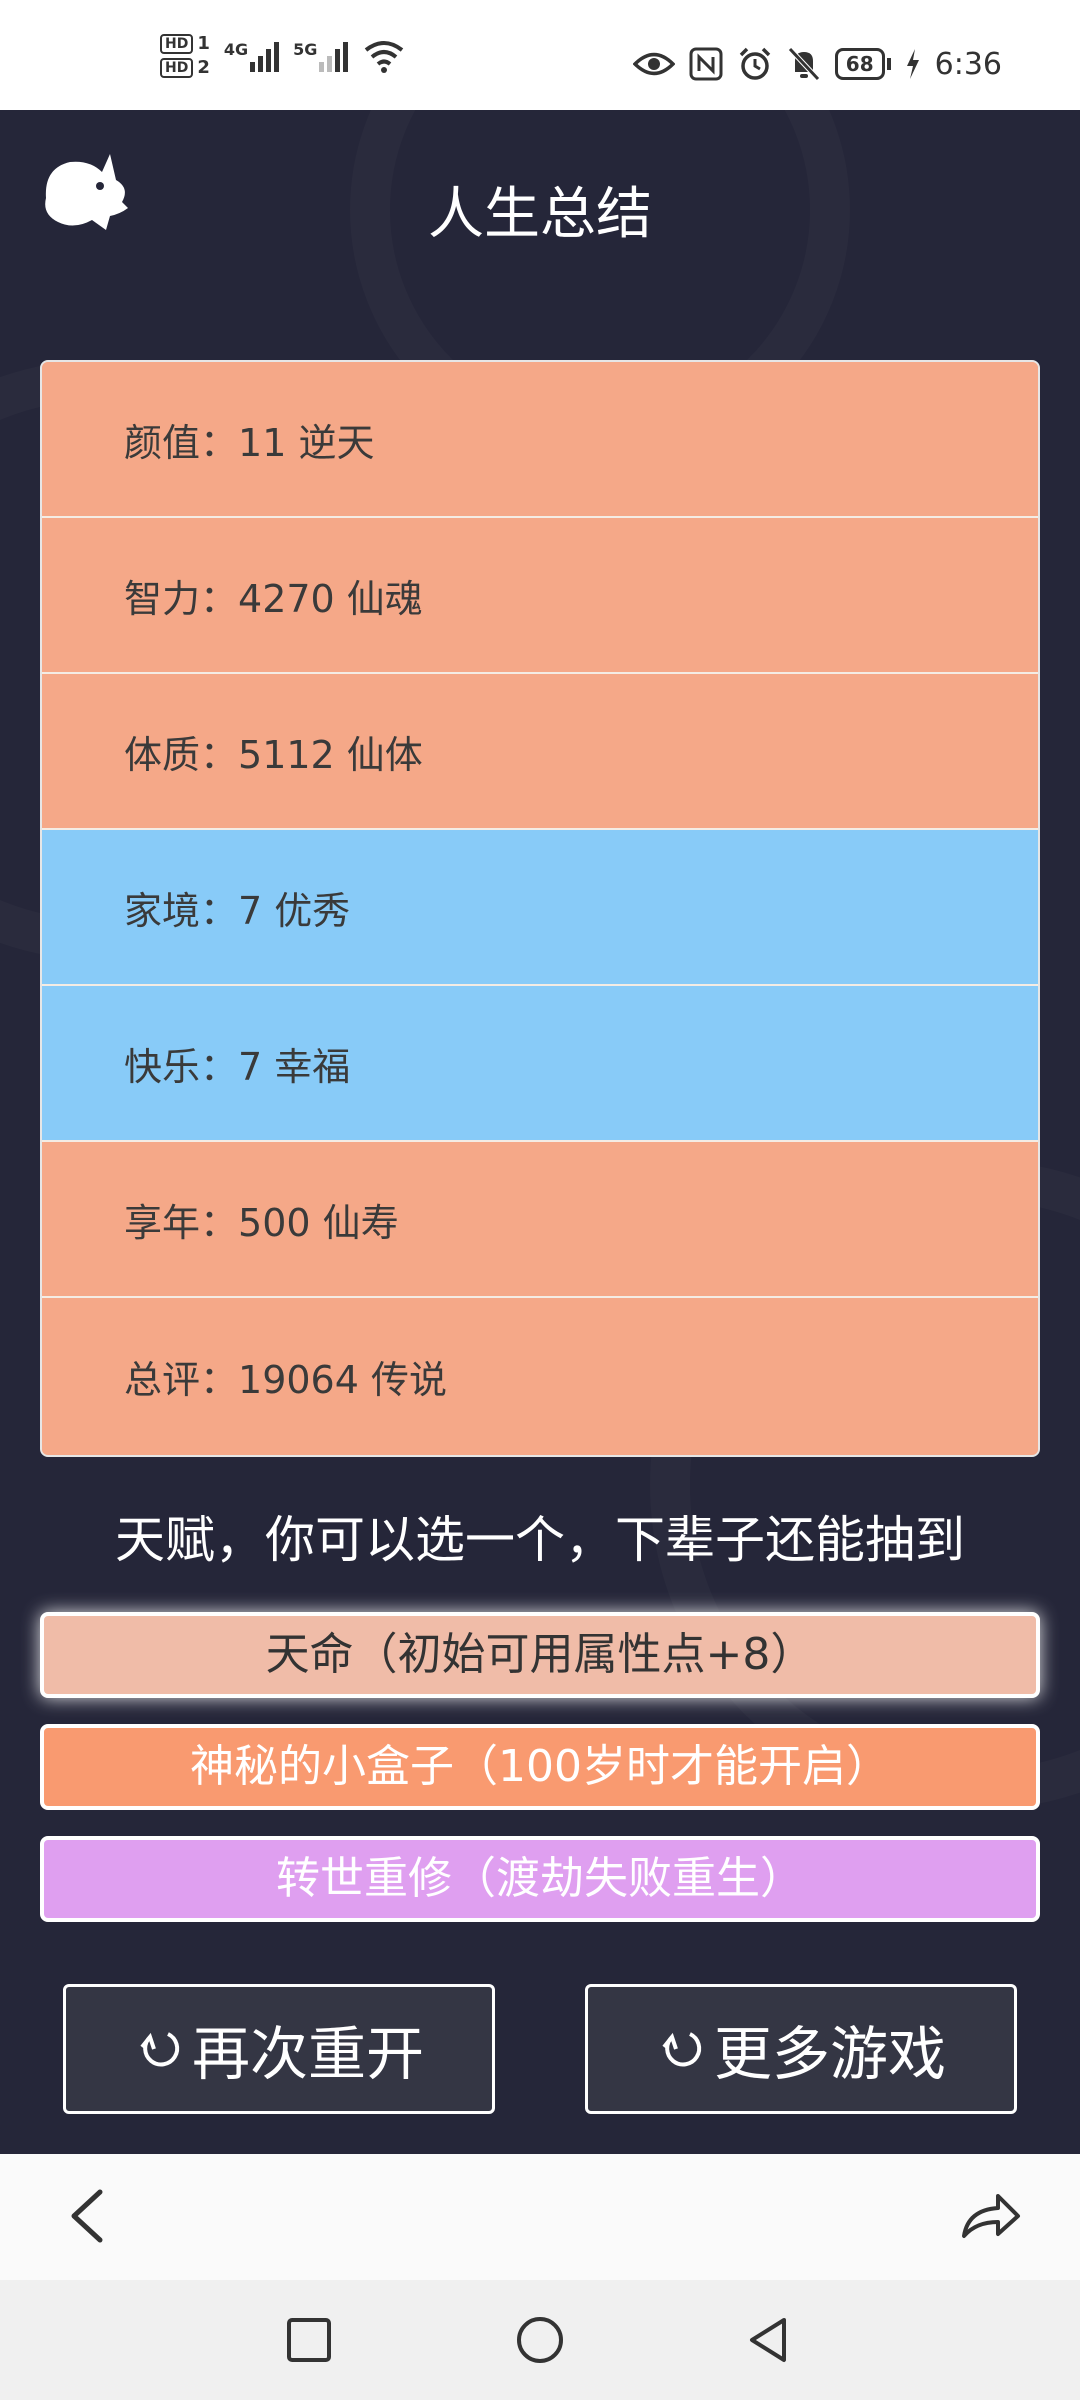 This screenshot has width=1080, height=2400. What do you see at coordinates (768, 2340) in the screenshot?
I see `triangle-back-icon` at bounding box center [768, 2340].